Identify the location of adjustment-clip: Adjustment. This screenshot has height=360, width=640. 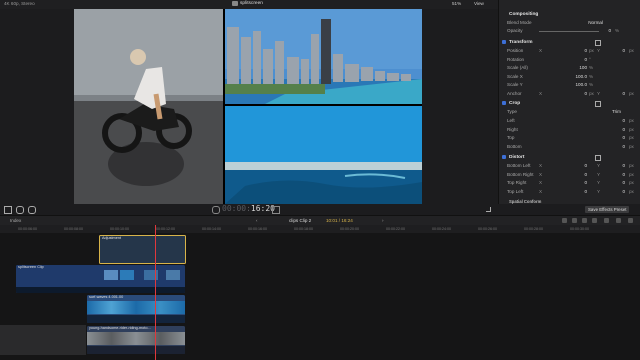
(142, 249).